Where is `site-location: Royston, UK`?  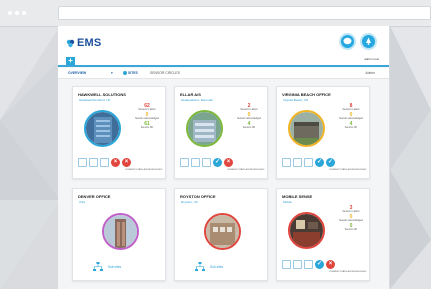
site-location: Royston, UK is located at coordinates (189, 202).